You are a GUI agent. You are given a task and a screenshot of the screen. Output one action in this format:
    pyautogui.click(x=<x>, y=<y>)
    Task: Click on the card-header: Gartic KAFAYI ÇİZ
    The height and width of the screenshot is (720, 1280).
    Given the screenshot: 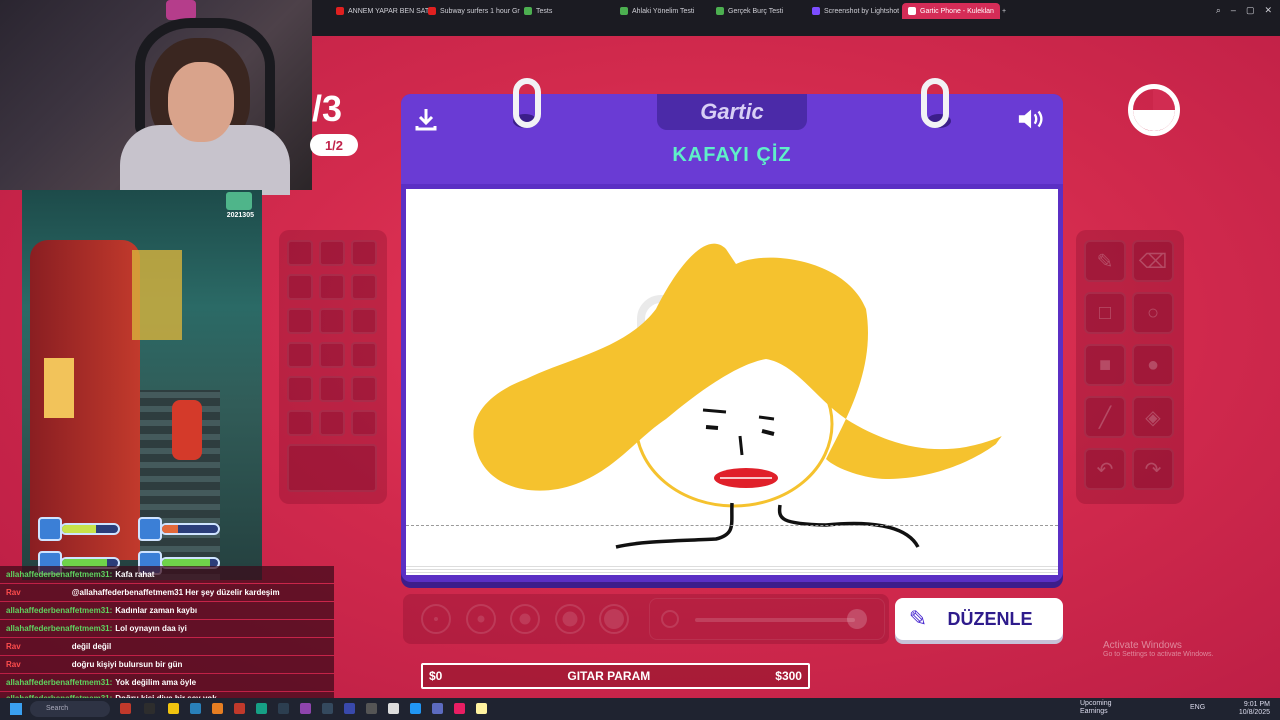 What is the action you would take?
    pyautogui.click(x=732, y=139)
    